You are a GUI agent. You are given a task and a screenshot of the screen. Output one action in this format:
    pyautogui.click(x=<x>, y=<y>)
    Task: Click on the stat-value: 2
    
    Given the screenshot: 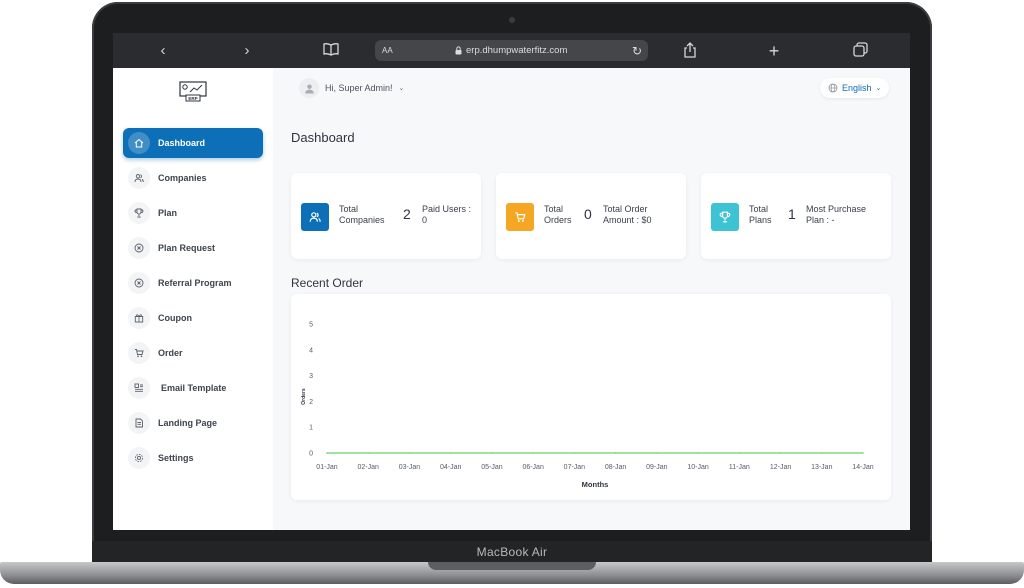 What is the action you would take?
    pyautogui.click(x=407, y=214)
    